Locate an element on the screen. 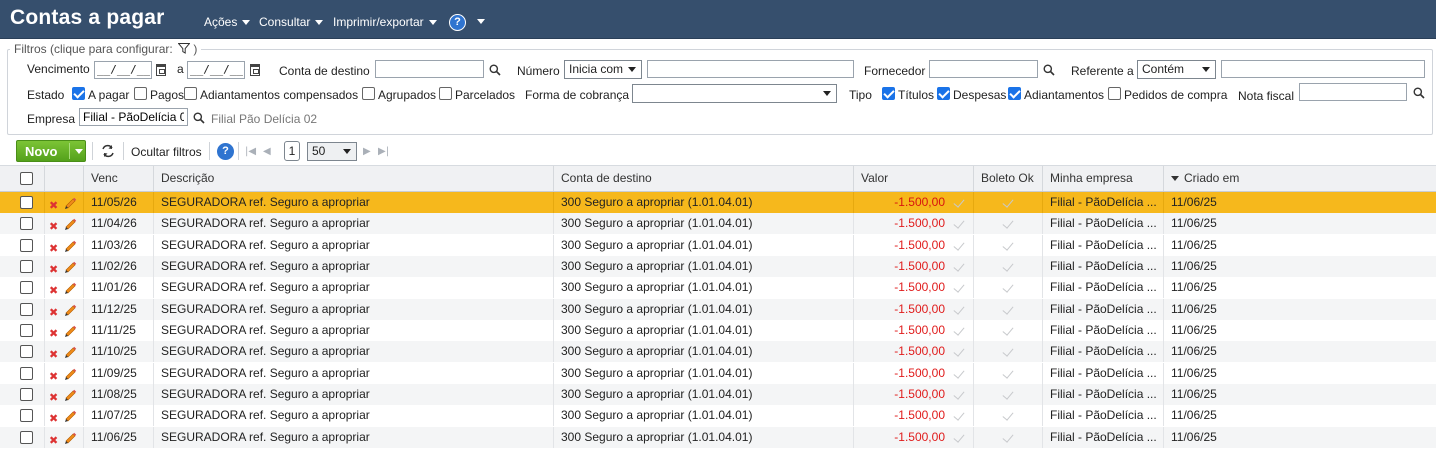 This screenshot has width=1436, height=465. conta-destino-input is located at coordinates (429, 69).